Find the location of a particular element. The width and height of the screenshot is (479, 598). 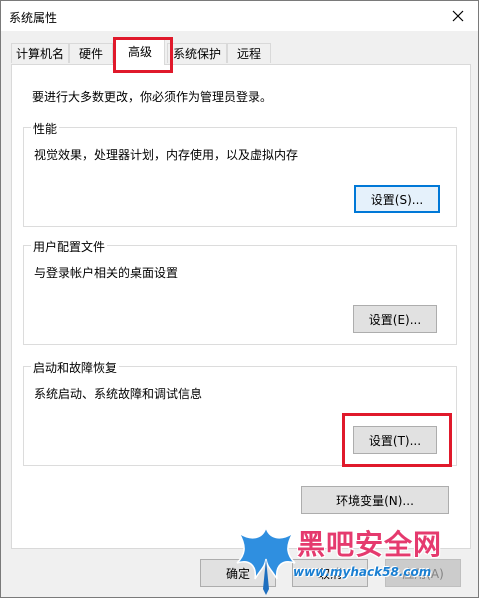

startup-recovery-group-title: 启动和故障恢复 is located at coordinates (75, 367).